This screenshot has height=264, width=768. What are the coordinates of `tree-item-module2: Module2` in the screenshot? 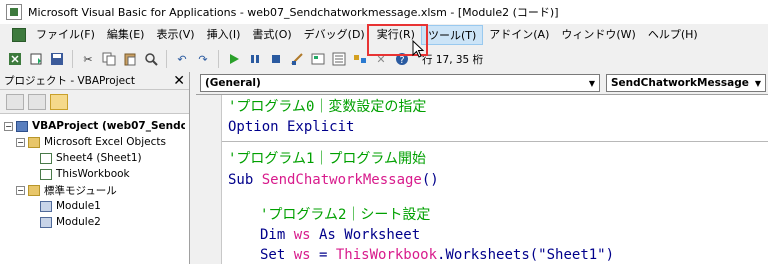 It's located at (94, 222).